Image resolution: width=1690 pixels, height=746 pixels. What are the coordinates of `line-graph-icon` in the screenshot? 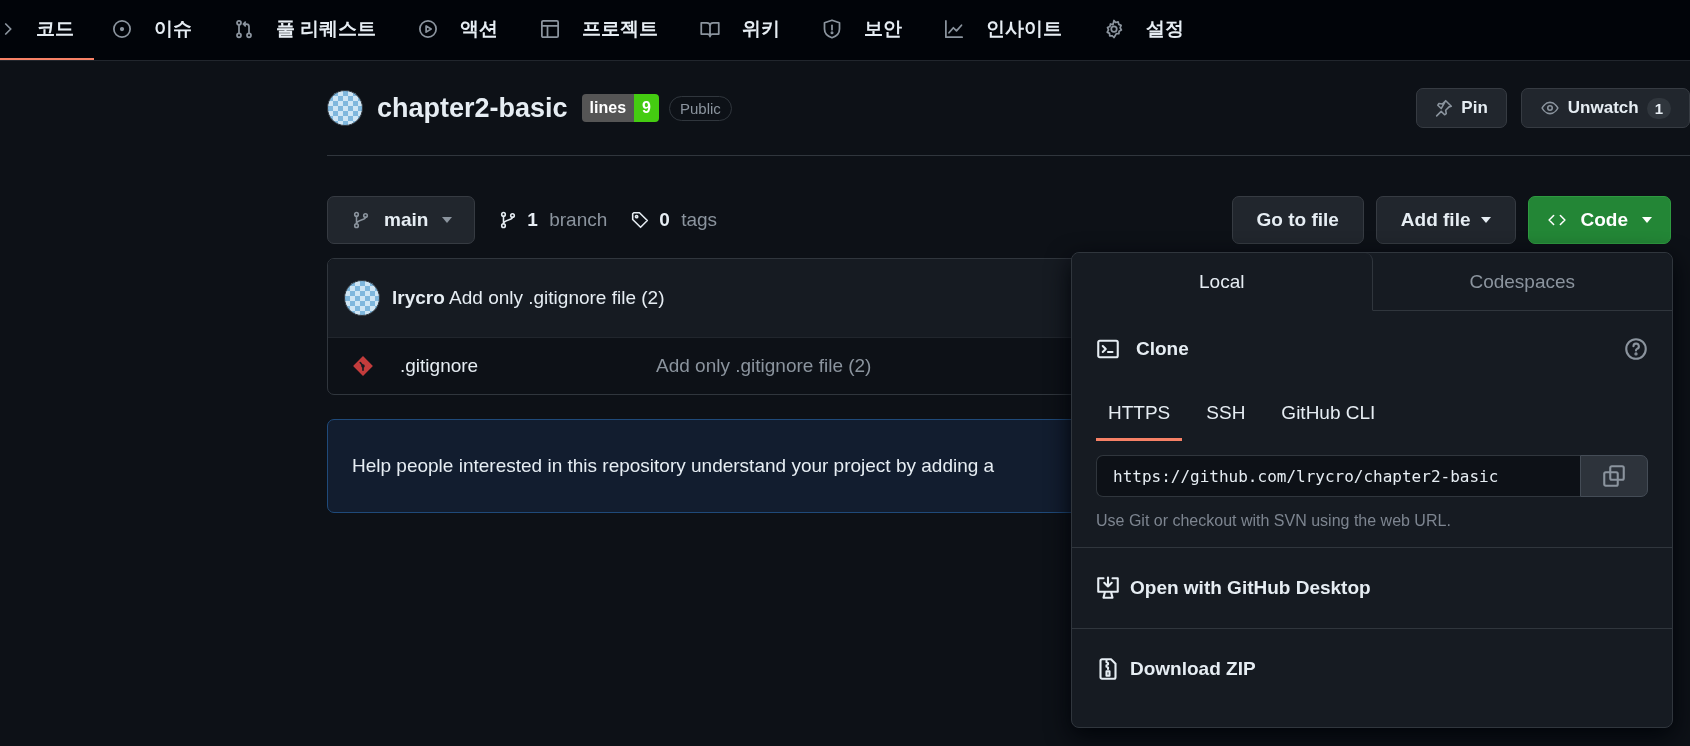 It's located at (954, 29).